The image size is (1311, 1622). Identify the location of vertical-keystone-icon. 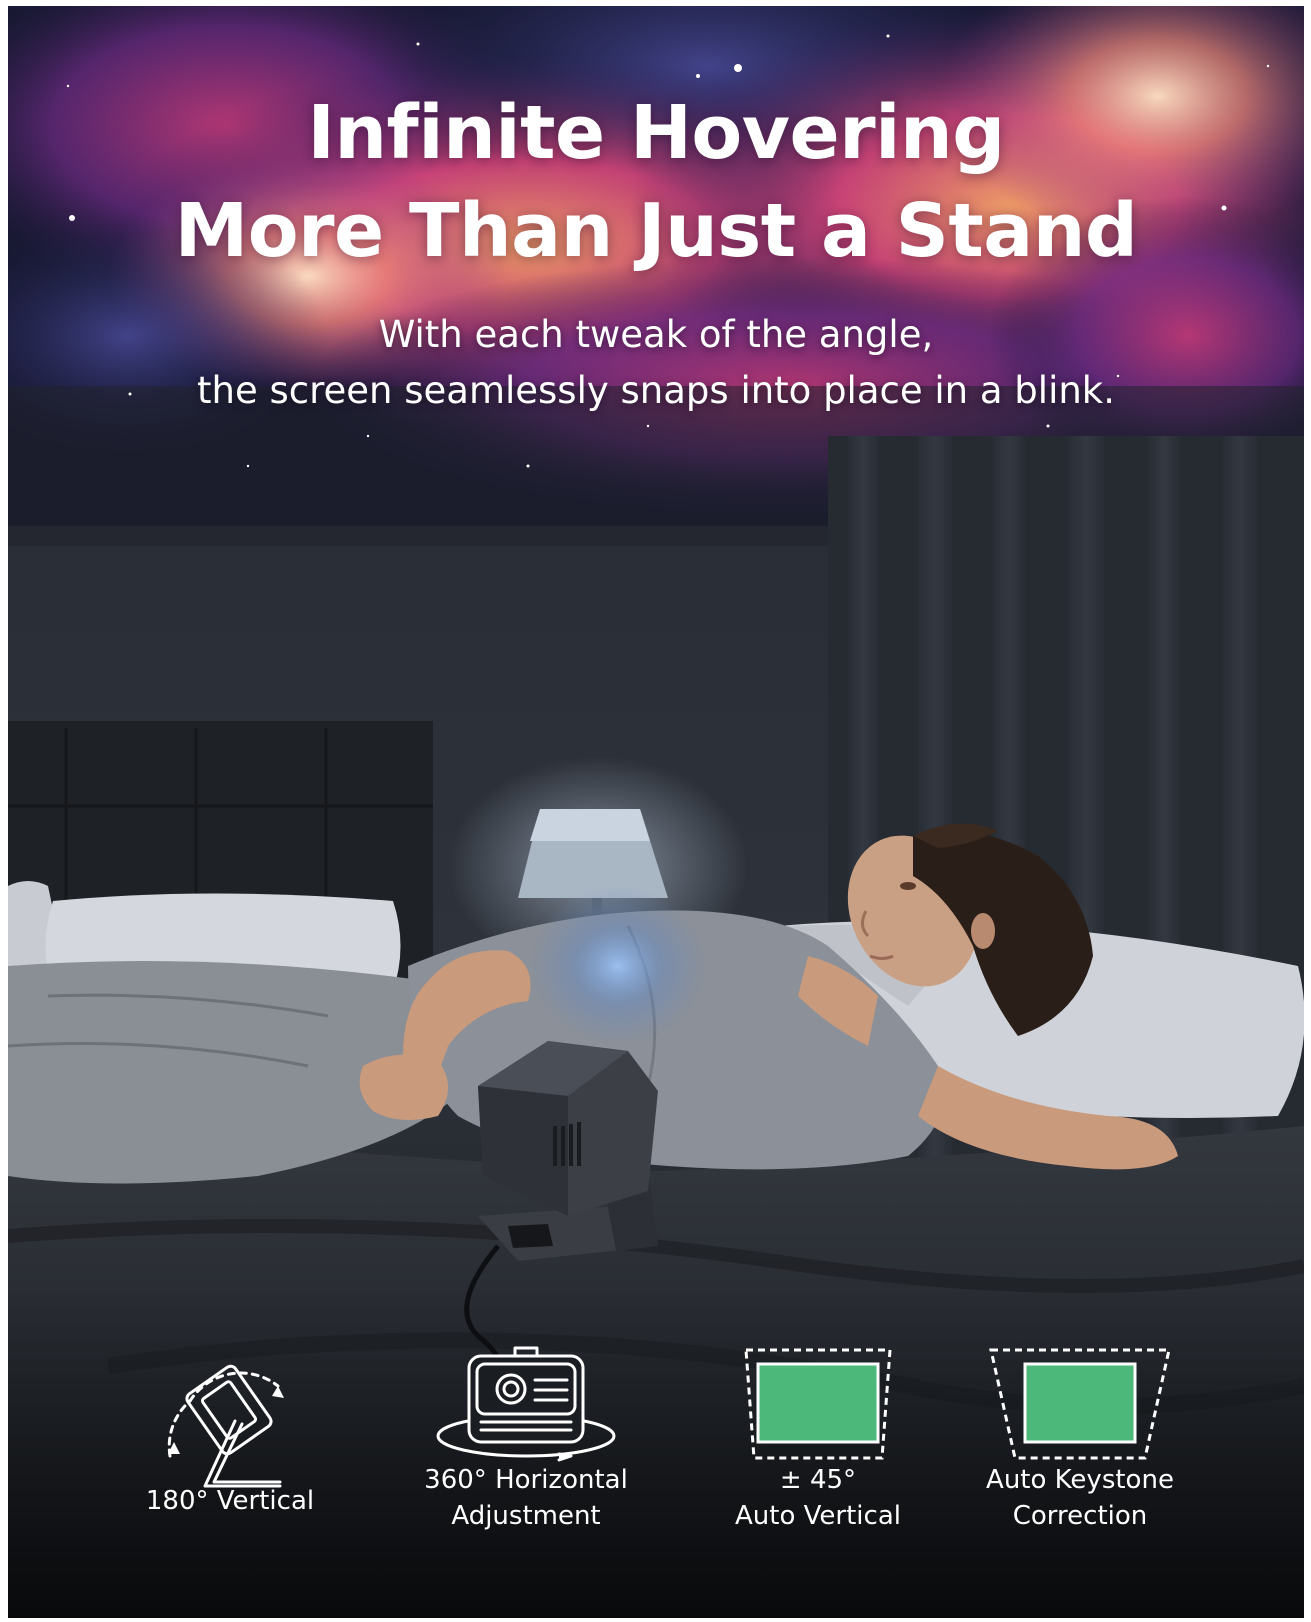
(818, 1404).